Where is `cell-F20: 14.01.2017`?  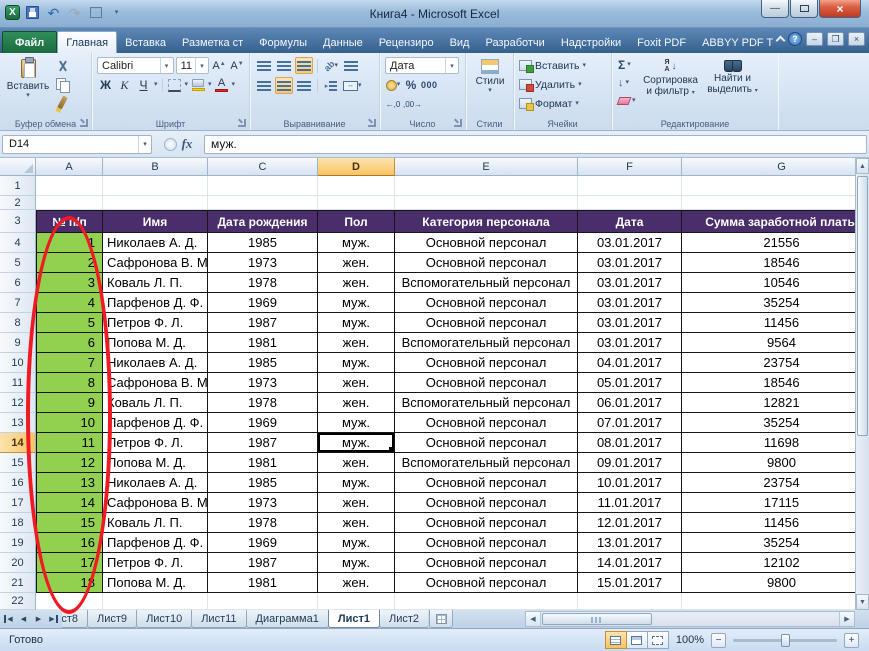
cell-F20: 14.01.2017 is located at coordinates (630, 563).